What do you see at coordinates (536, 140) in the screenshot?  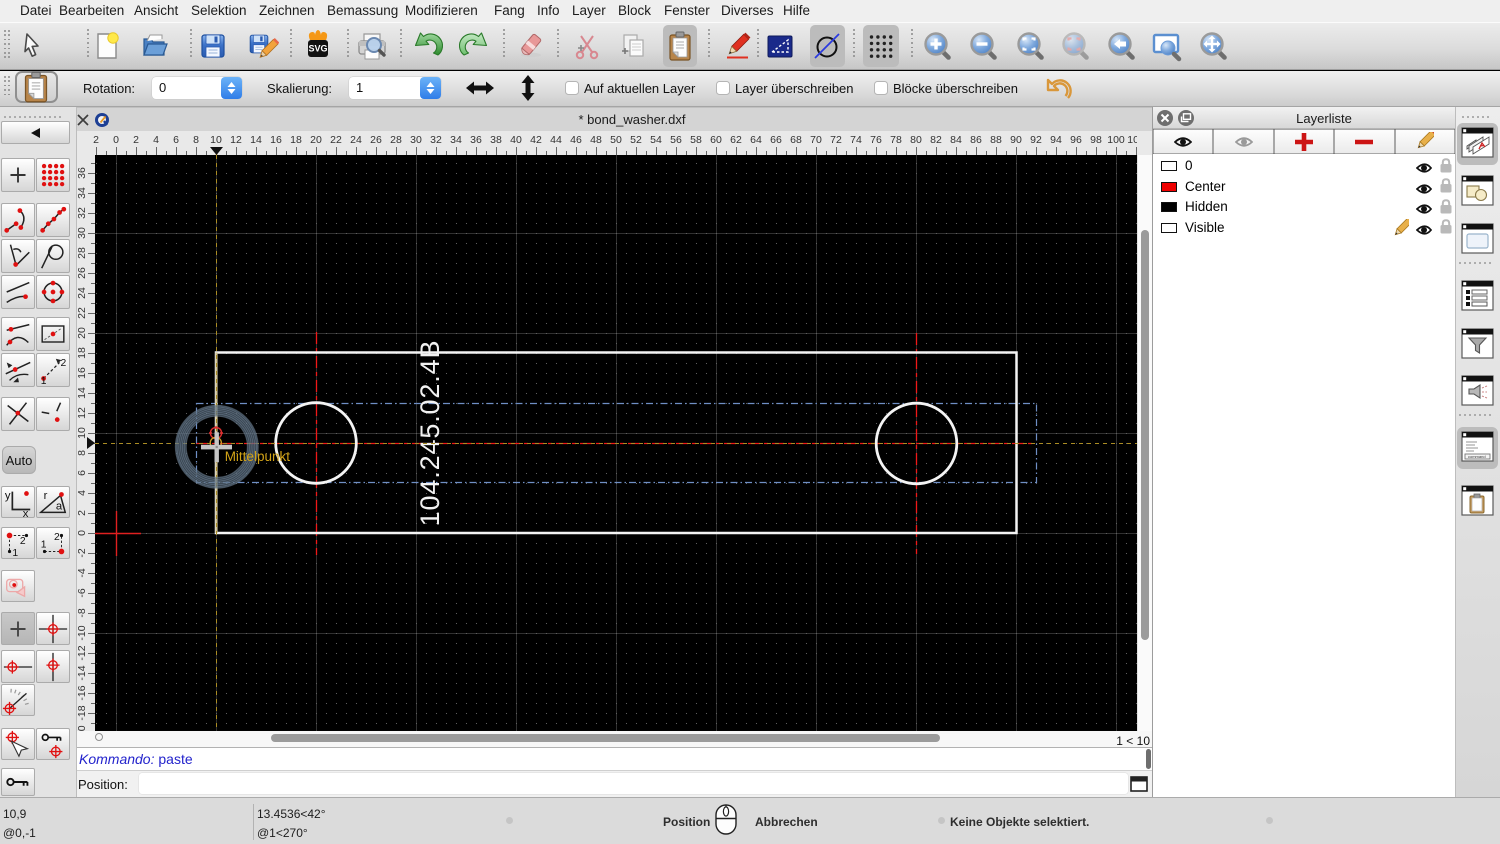 I see `svg-text: 42` at bounding box center [536, 140].